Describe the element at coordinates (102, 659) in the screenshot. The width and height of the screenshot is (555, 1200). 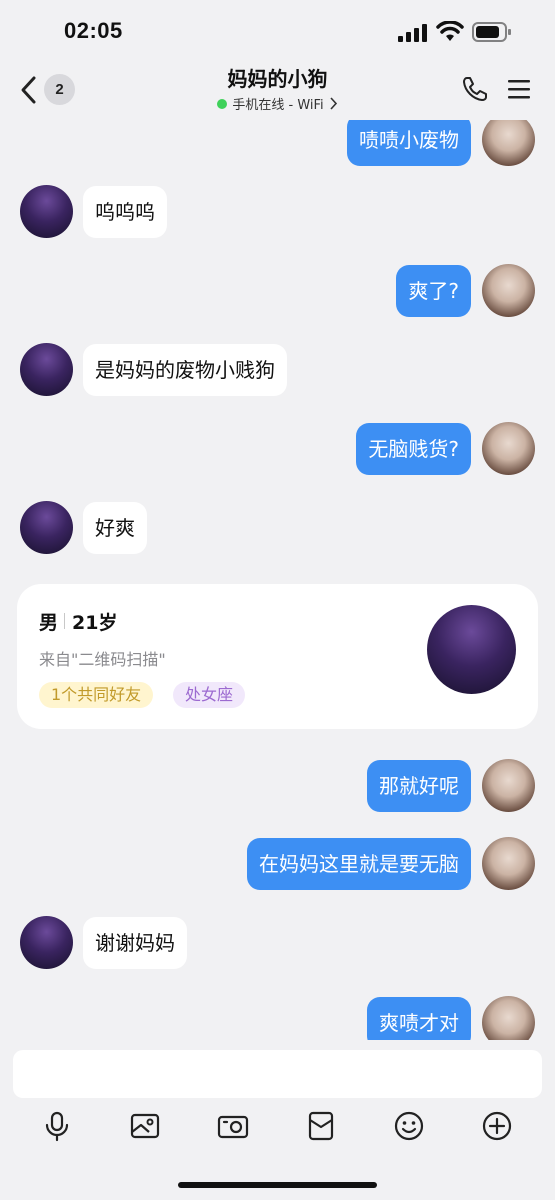
I see `profile-source: 来自"二维码扫描"` at that location.